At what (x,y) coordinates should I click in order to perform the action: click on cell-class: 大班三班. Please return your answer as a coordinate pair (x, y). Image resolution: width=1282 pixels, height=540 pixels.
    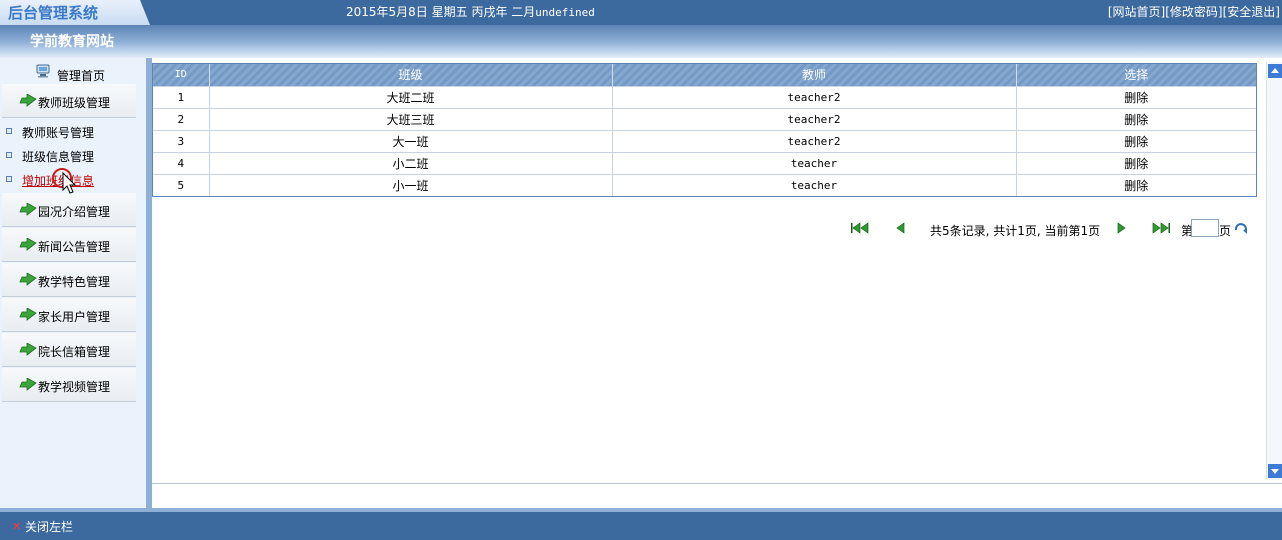
    Looking at the image, I should click on (411, 118).